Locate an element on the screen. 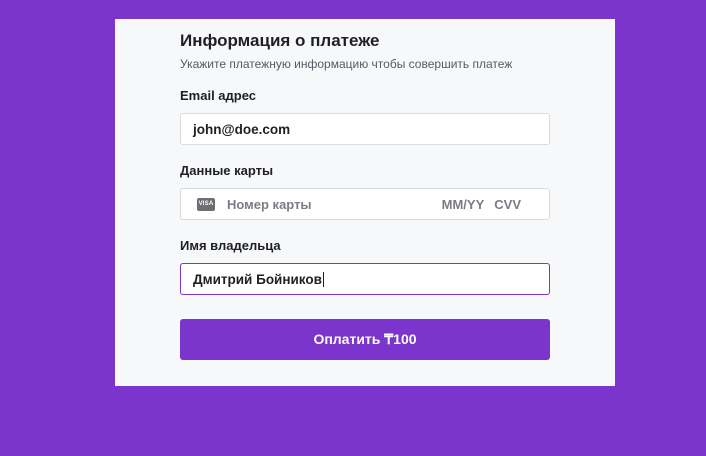 This screenshot has height=456, width=706. card-label: Данные карты is located at coordinates (227, 170).